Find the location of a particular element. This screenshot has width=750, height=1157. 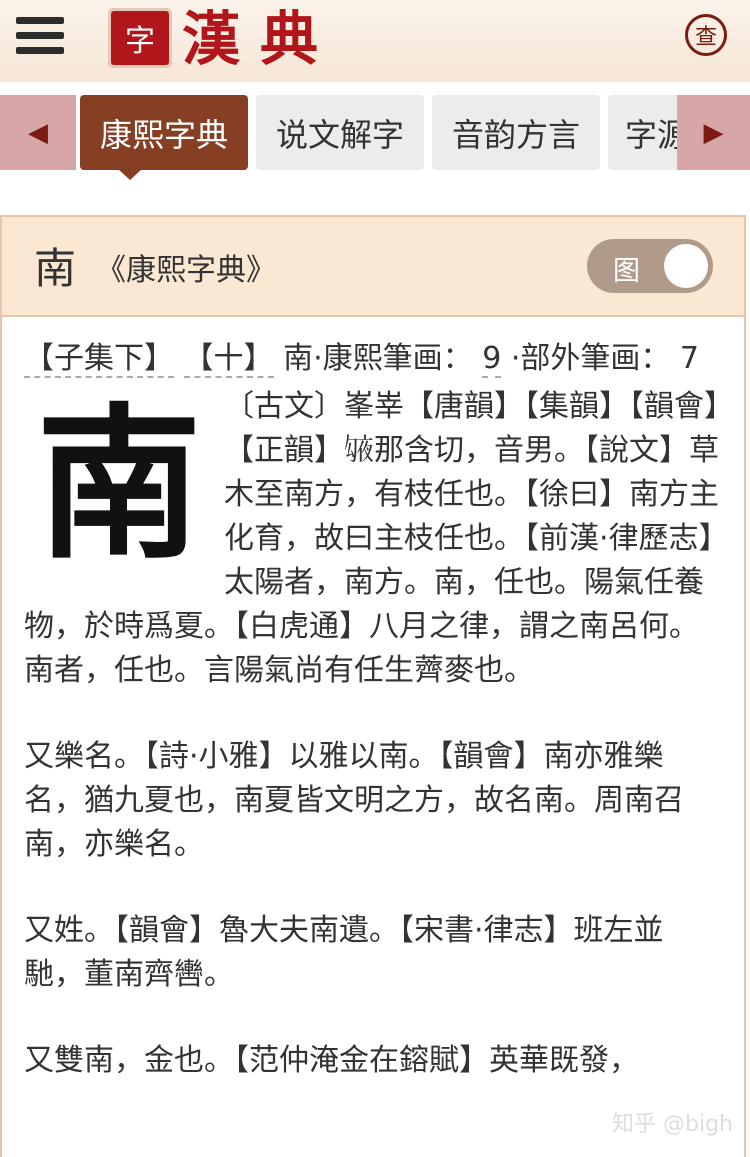

meta-strokes-link: 9 is located at coordinates (492, 359).